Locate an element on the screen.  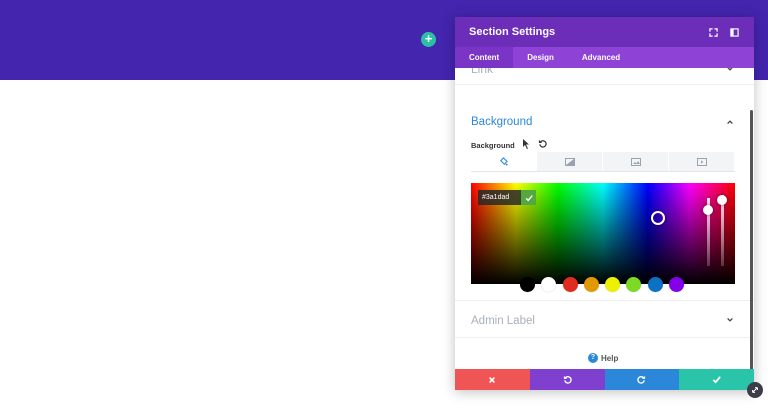
tab-design: Design is located at coordinates (540, 57).